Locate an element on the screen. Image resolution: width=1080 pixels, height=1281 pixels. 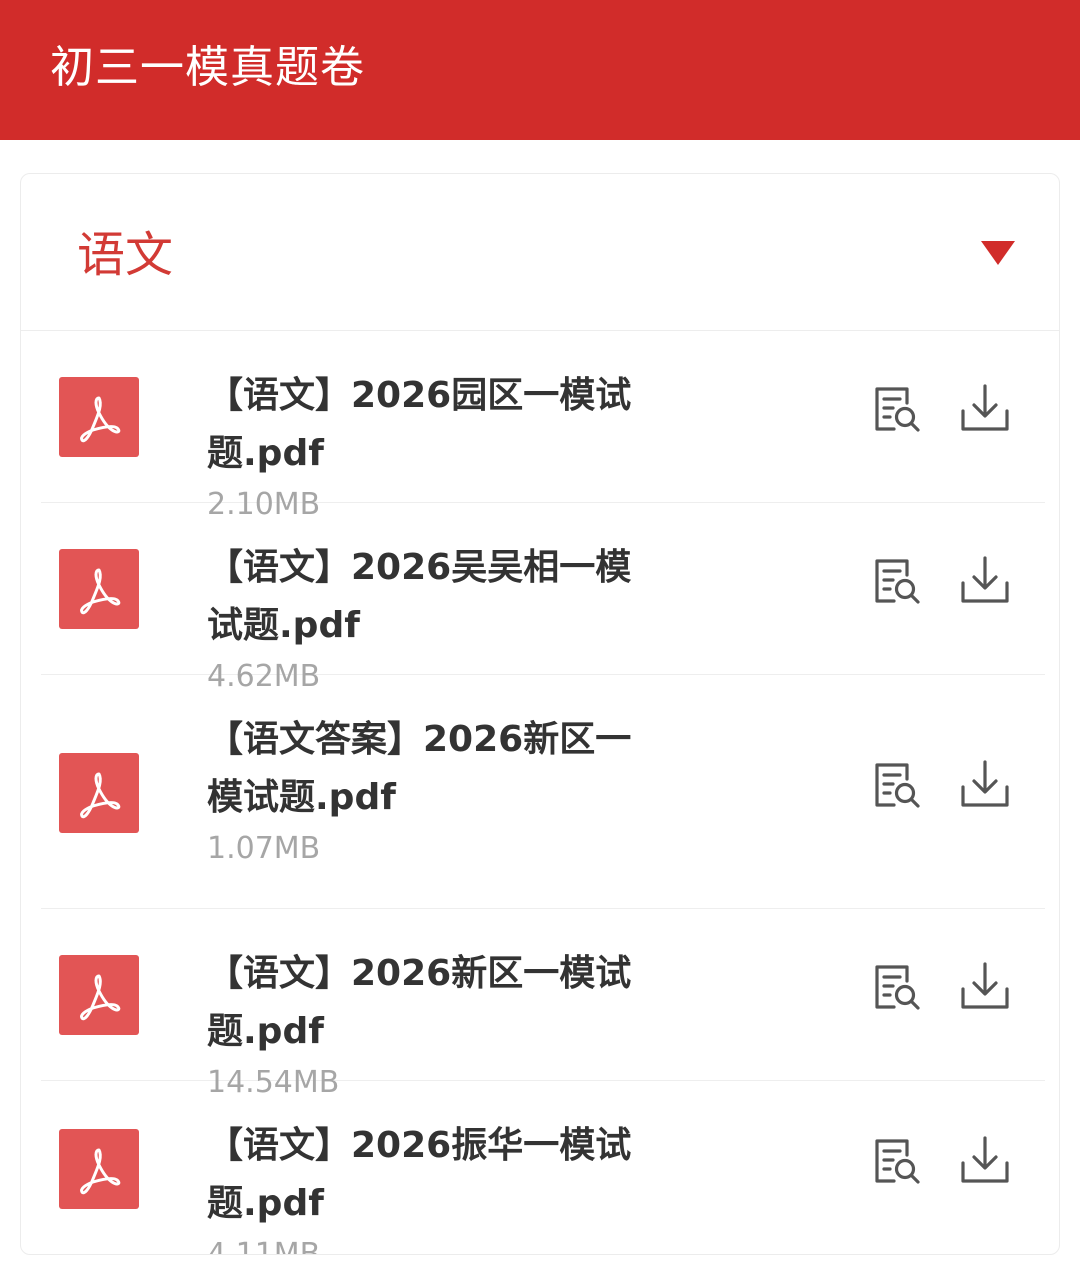
section-header-chinese: 语文 is located at coordinates (540, 252).